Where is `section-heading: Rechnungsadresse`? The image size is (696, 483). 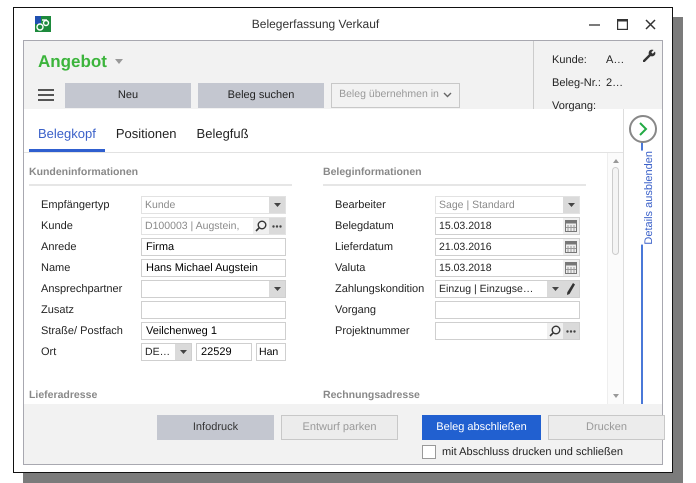 section-heading: Rechnungsadresse is located at coordinates (372, 396).